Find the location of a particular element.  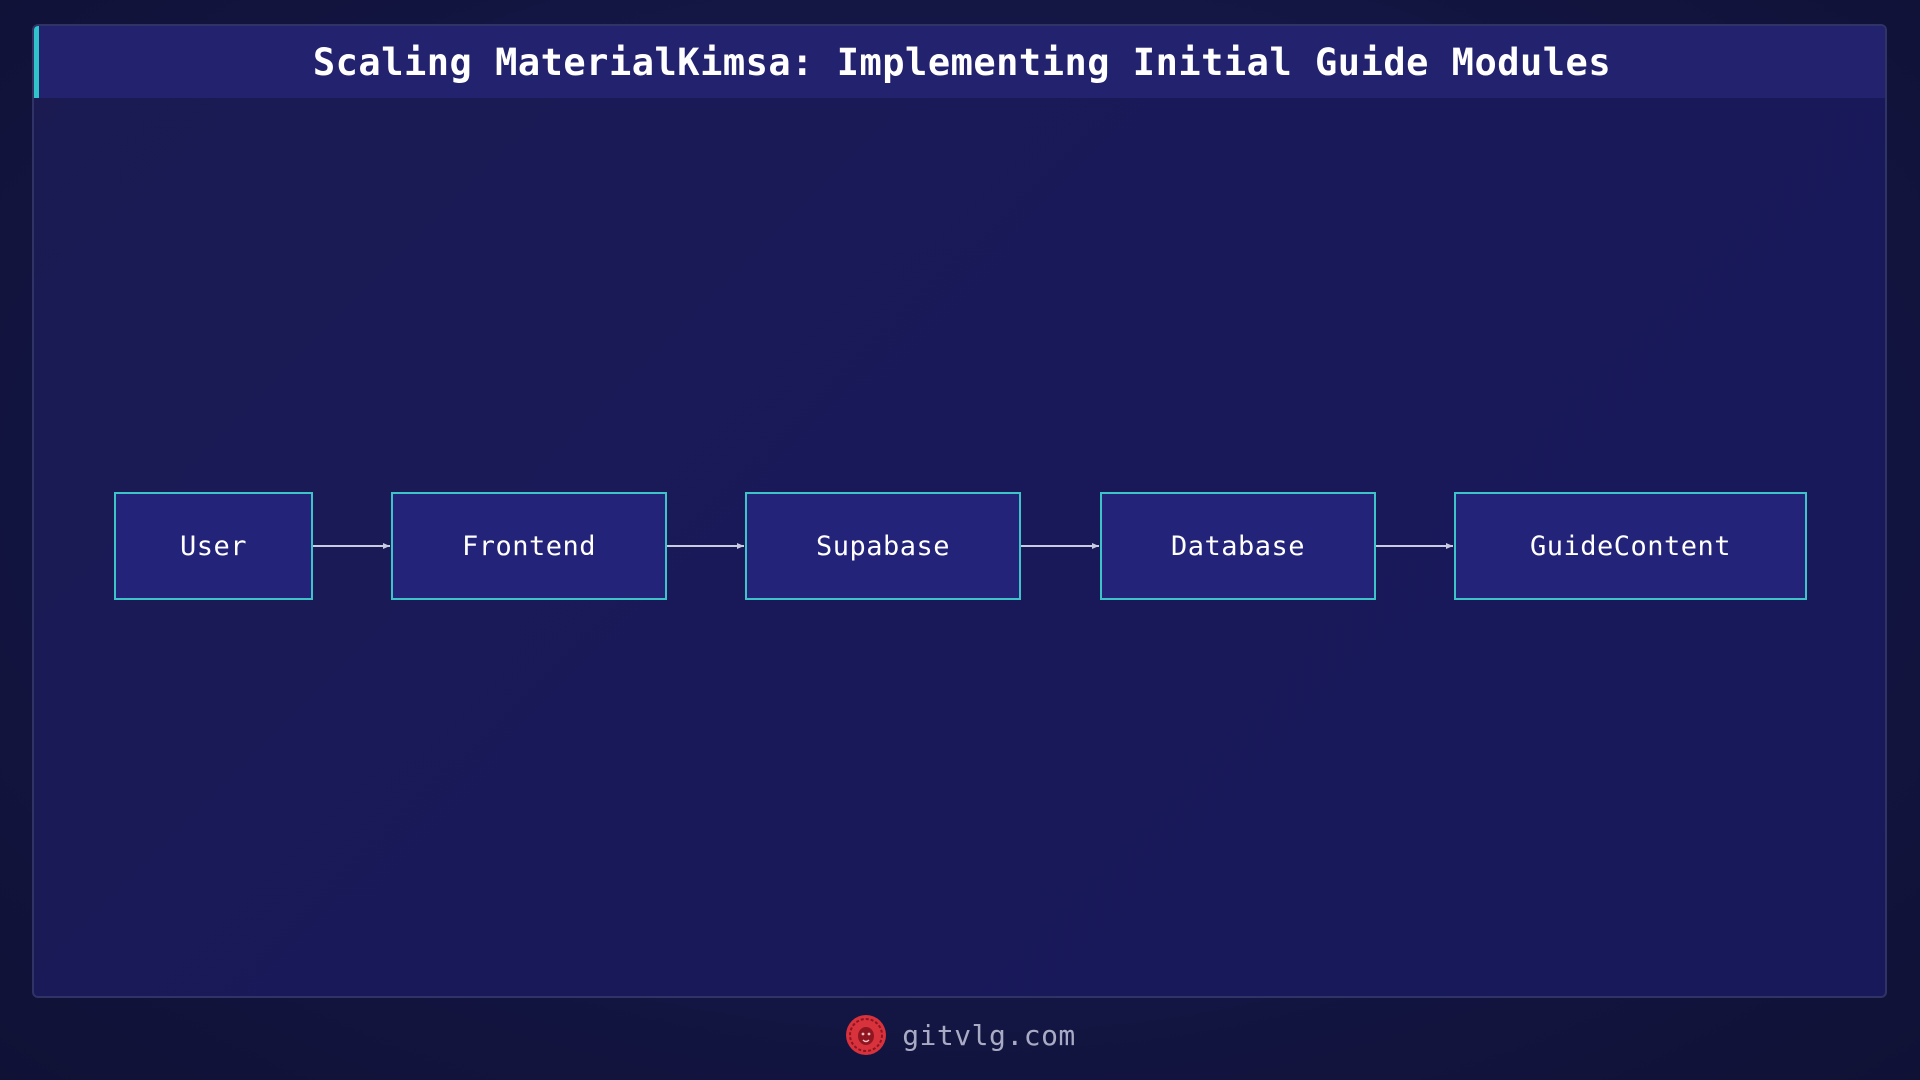

footer: gitvlg.com is located at coordinates (960, 1035).